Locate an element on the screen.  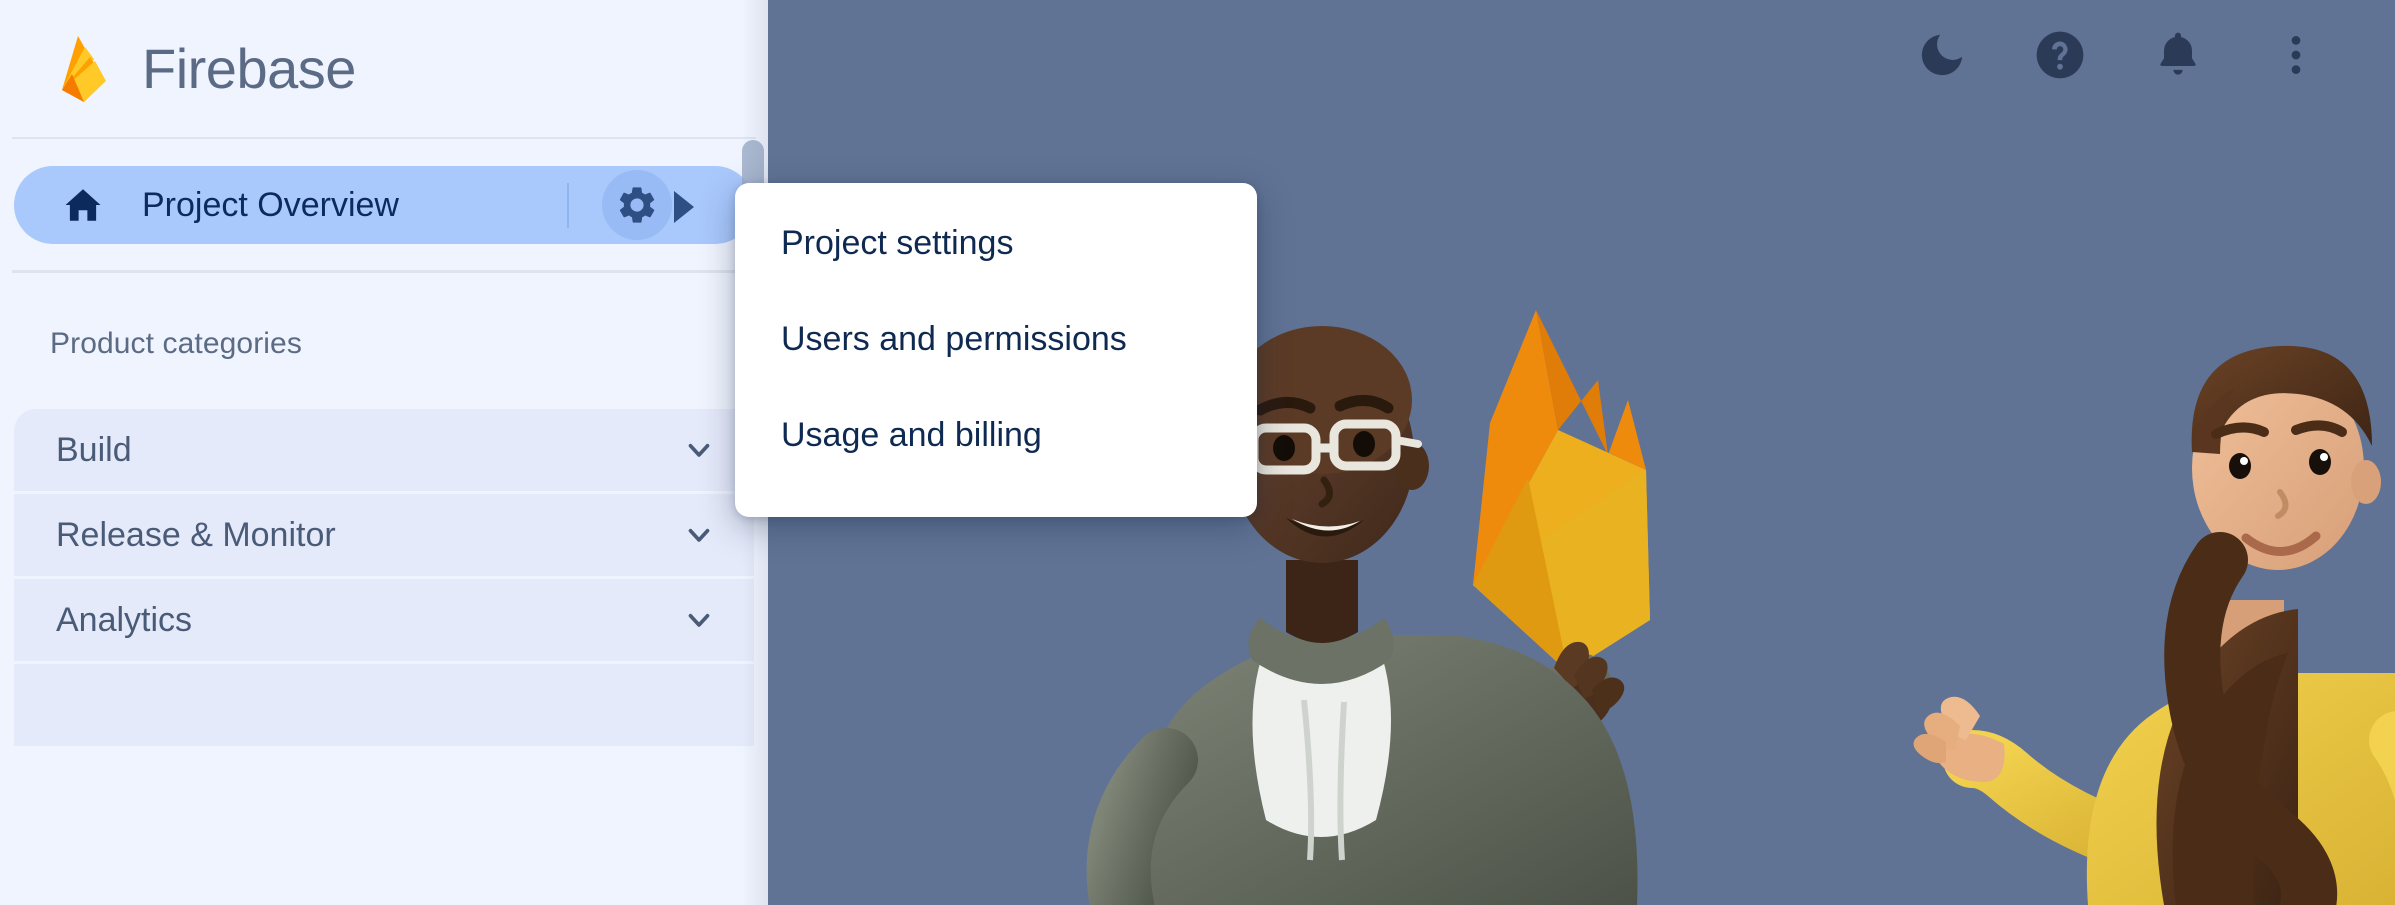
sidebar-category-build: Build is located at coordinates (384, 451).